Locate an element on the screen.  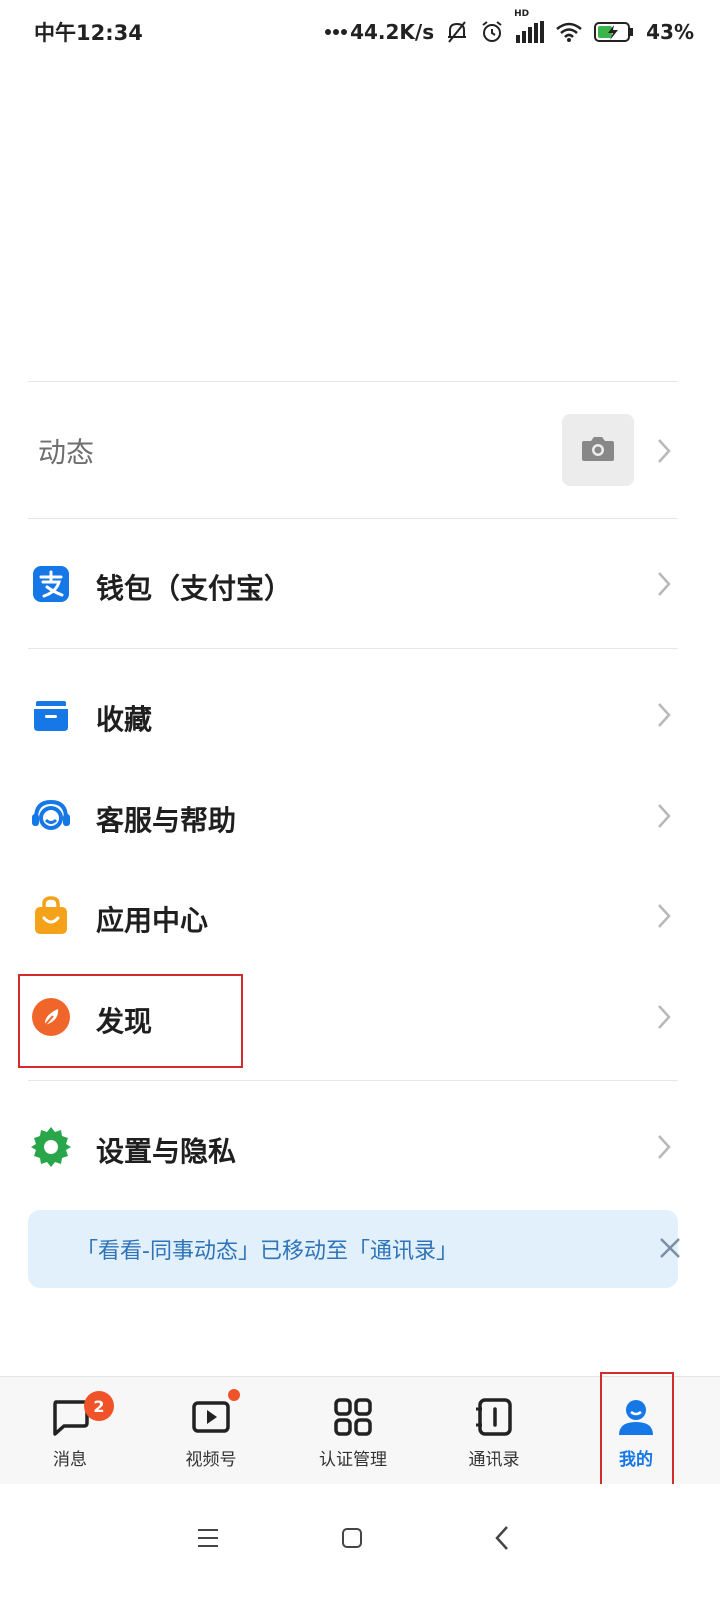
video-icon is located at coordinates (211, 1417).